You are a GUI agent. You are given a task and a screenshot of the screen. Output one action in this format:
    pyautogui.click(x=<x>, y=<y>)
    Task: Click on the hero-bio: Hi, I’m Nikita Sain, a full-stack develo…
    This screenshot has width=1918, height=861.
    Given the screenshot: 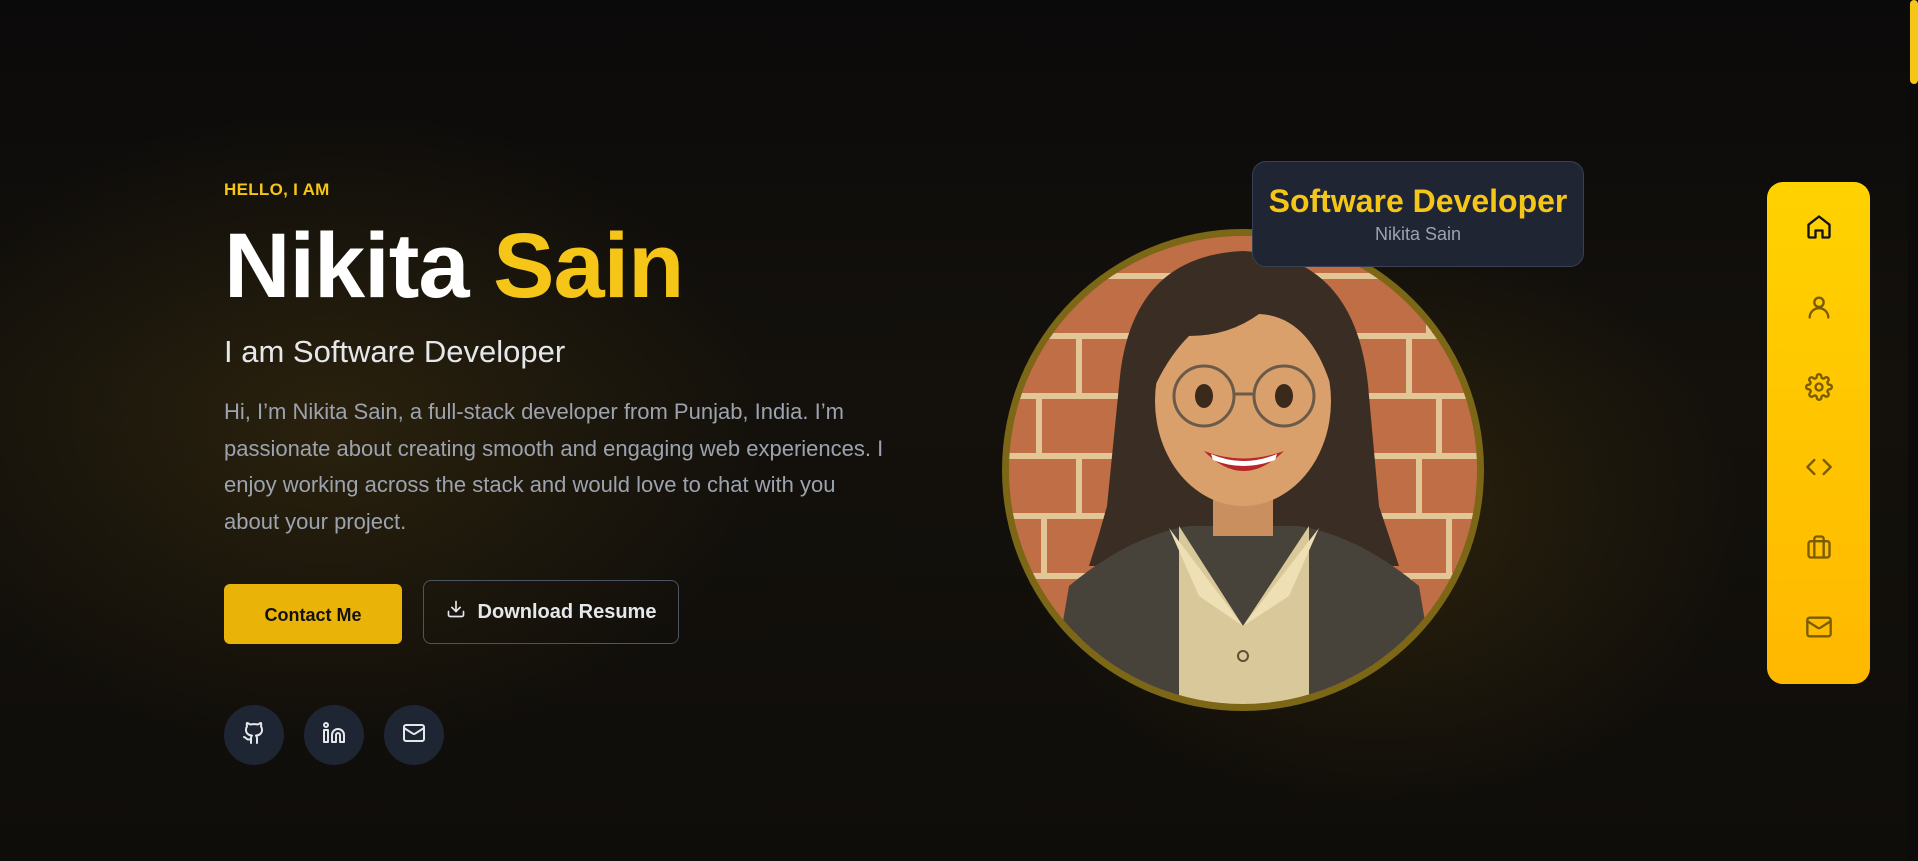 What is the action you would take?
    pyautogui.click(x=554, y=466)
    